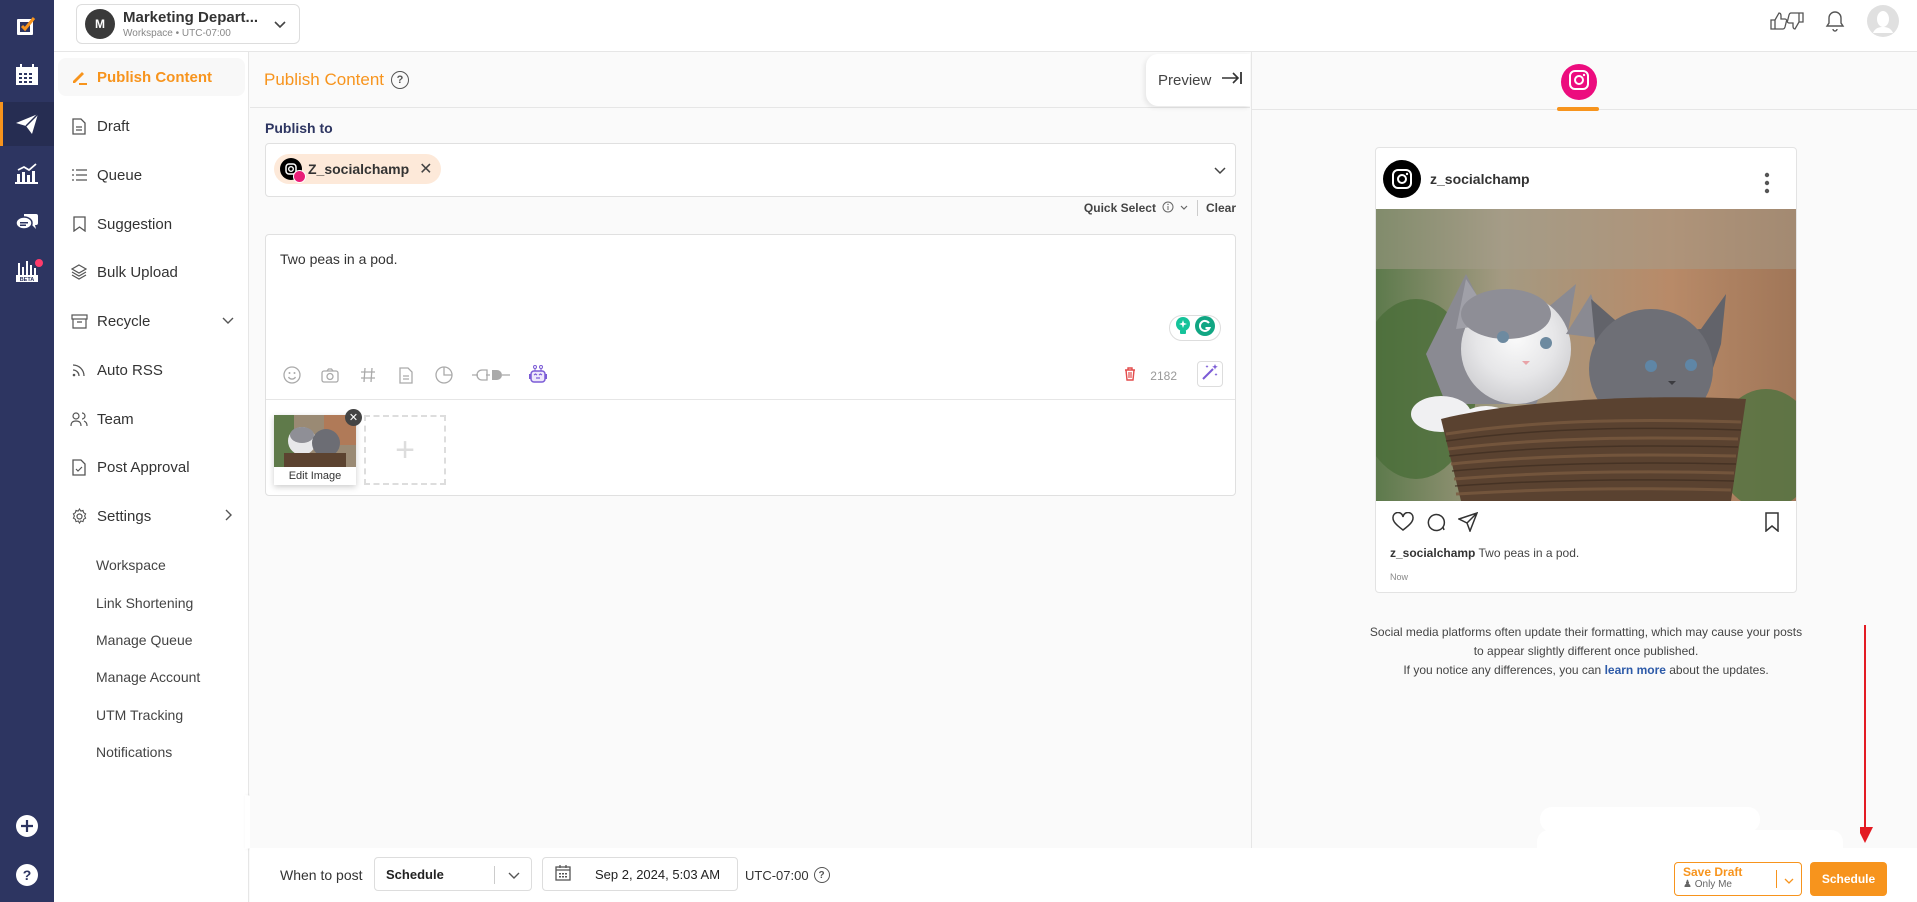  I want to click on plug-connector-icon, so click(491, 375).